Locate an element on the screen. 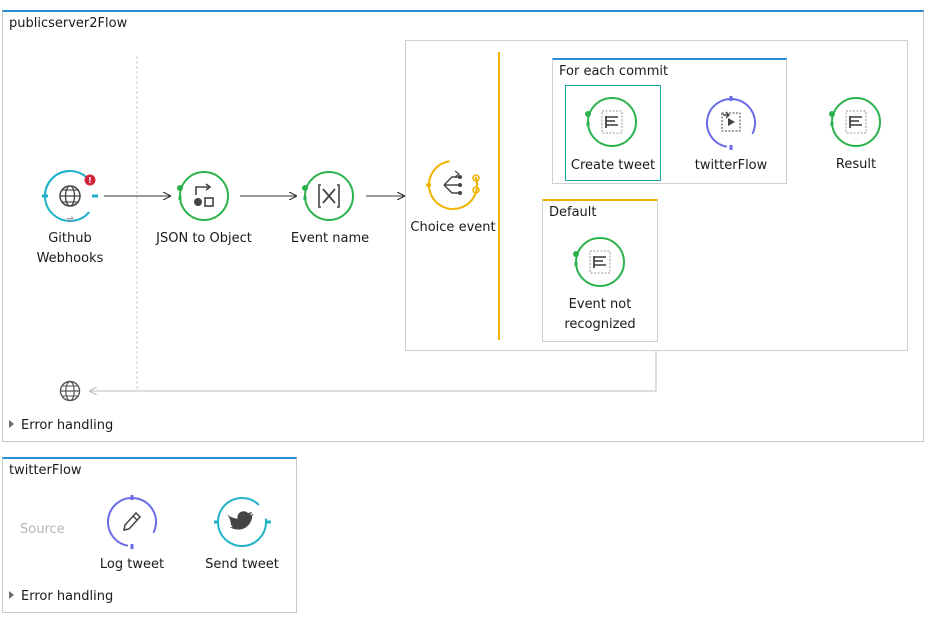  log-tweet-label: Log tweet is located at coordinates (132, 564).